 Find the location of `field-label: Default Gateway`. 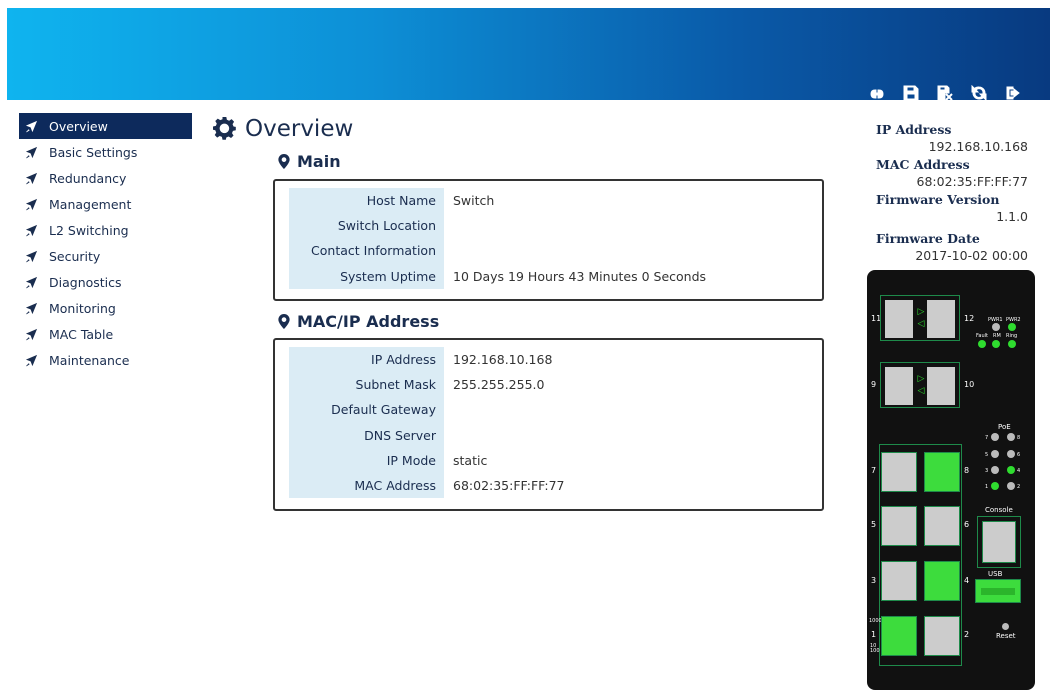

field-label: Default Gateway is located at coordinates (366, 410).